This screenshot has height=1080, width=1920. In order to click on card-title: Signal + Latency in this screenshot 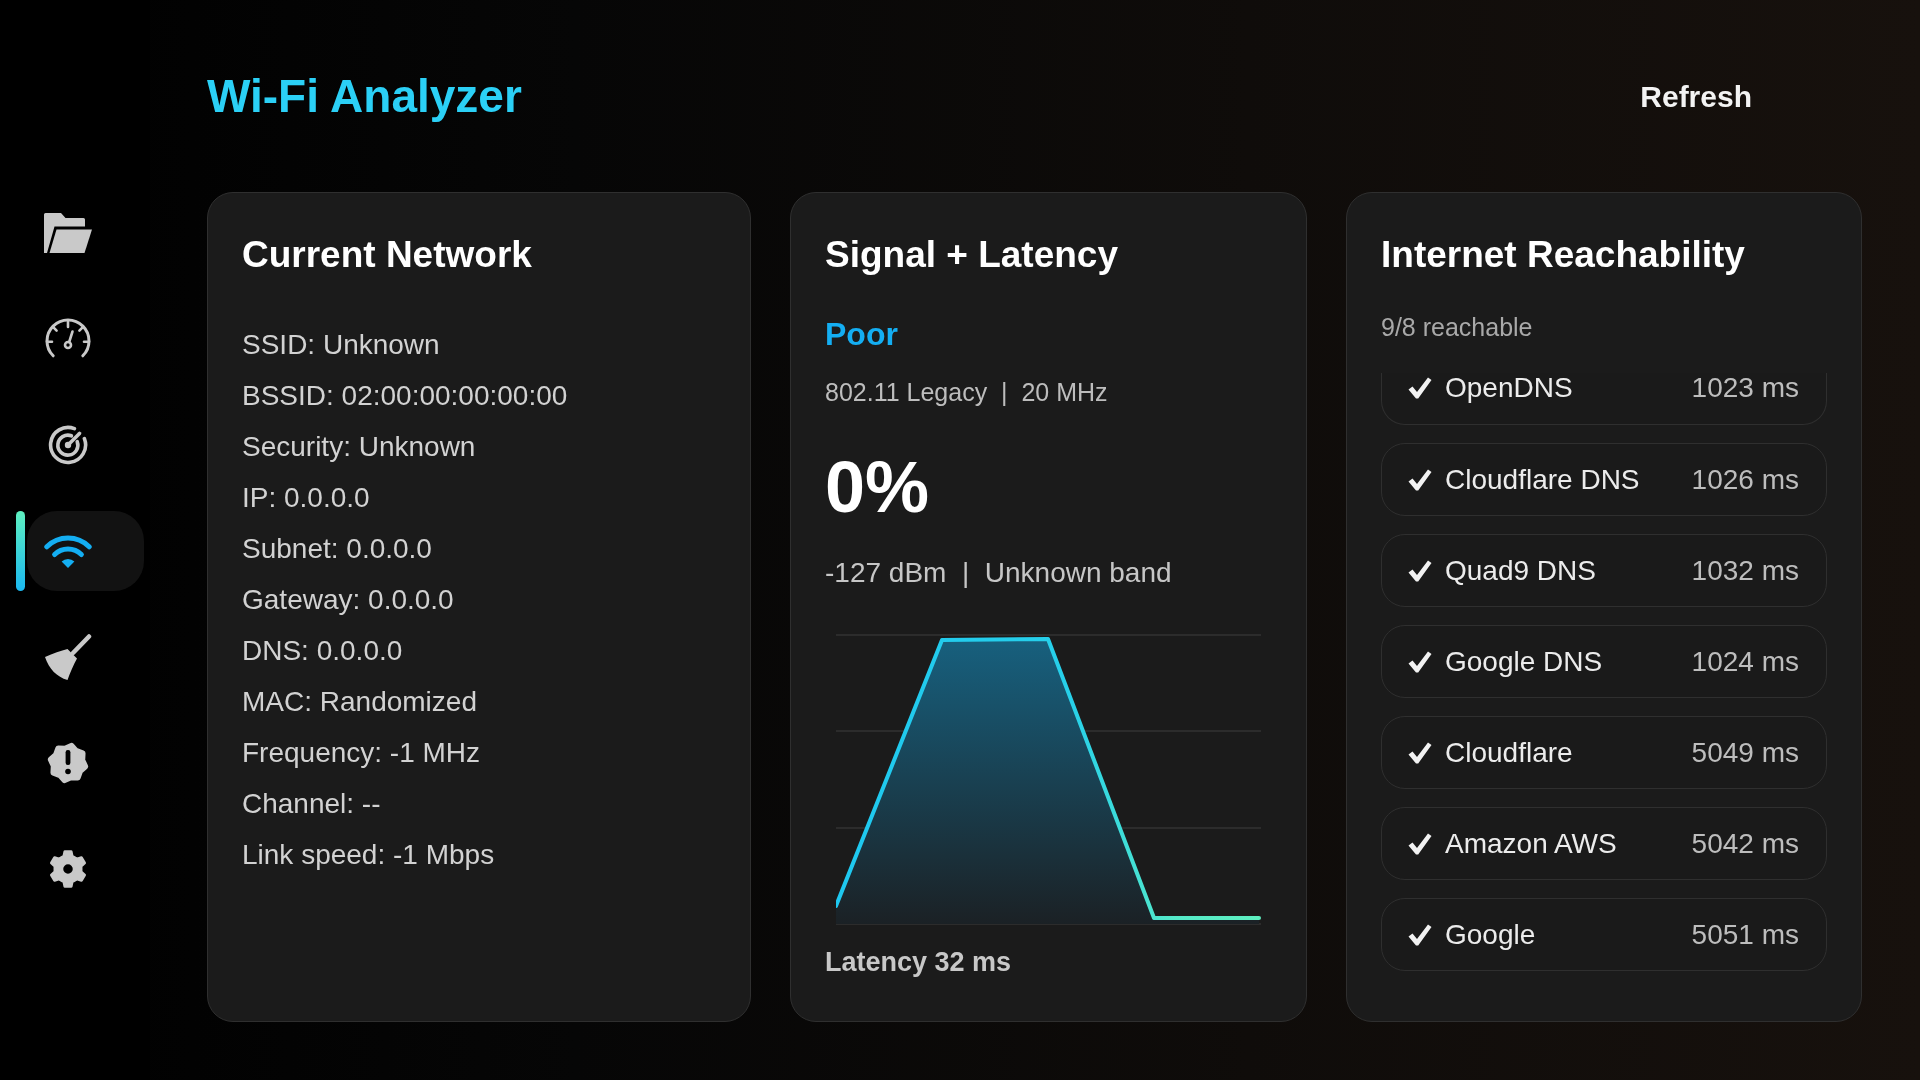, I will do `click(972, 255)`.